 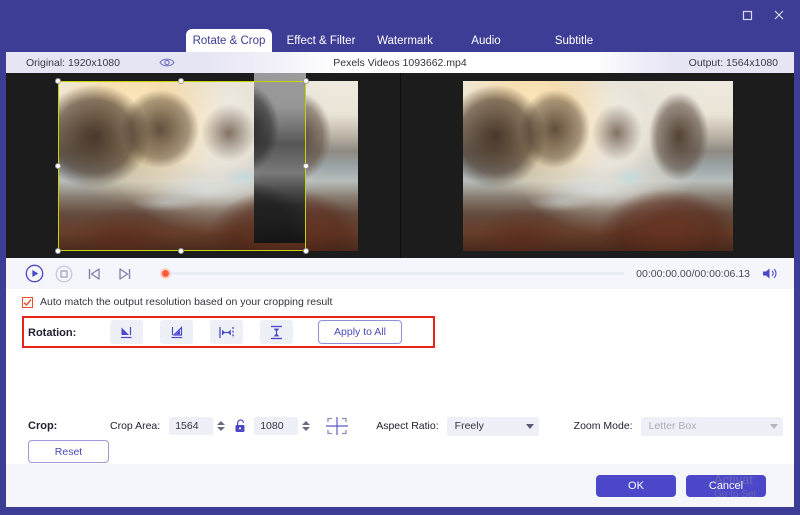 I want to click on aspect-ratio-label: Aspect Ratio:, so click(x=407, y=426).